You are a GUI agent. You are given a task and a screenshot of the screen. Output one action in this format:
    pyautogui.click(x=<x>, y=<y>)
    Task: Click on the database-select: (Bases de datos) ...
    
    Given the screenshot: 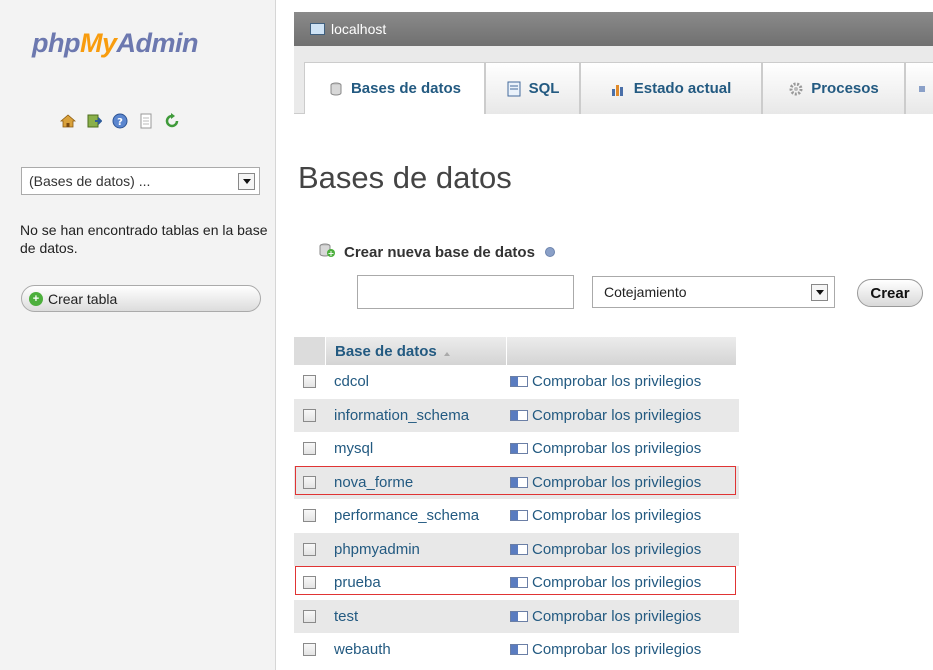 What is the action you would take?
    pyautogui.click(x=140, y=181)
    